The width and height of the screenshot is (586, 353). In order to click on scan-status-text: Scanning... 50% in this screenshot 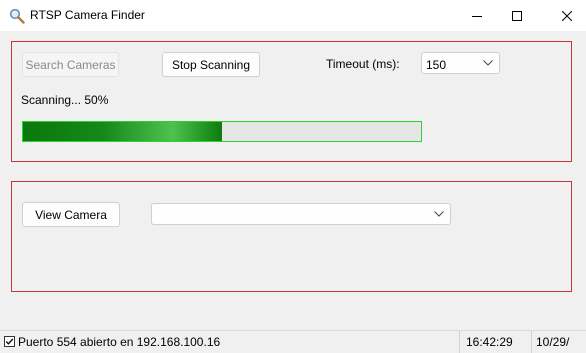, I will do `click(65, 100)`.